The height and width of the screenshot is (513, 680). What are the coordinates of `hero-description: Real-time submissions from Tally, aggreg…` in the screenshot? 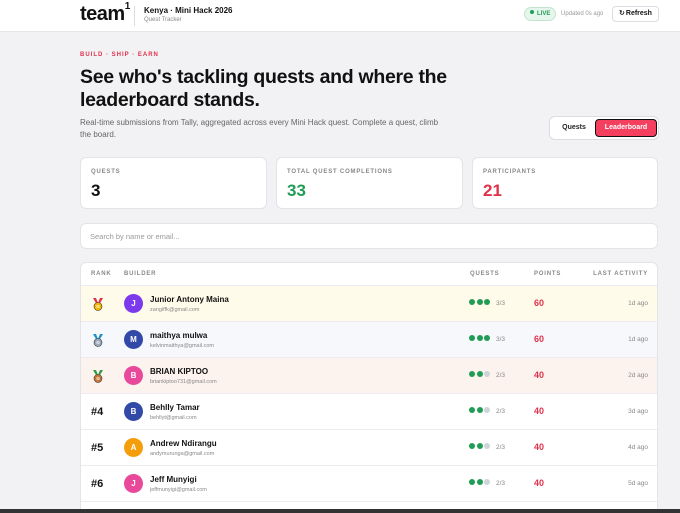 It's located at (259, 128).